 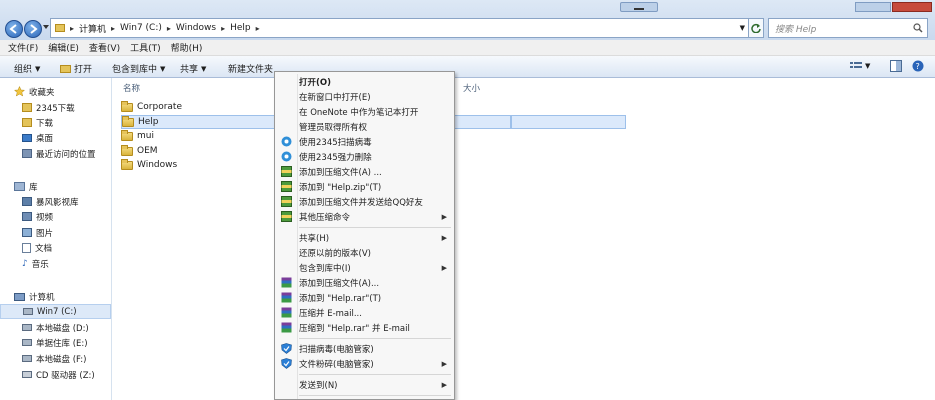 I want to click on ctx-label: 添加到 "Help.zip"(T), so click(x=340, y=187).